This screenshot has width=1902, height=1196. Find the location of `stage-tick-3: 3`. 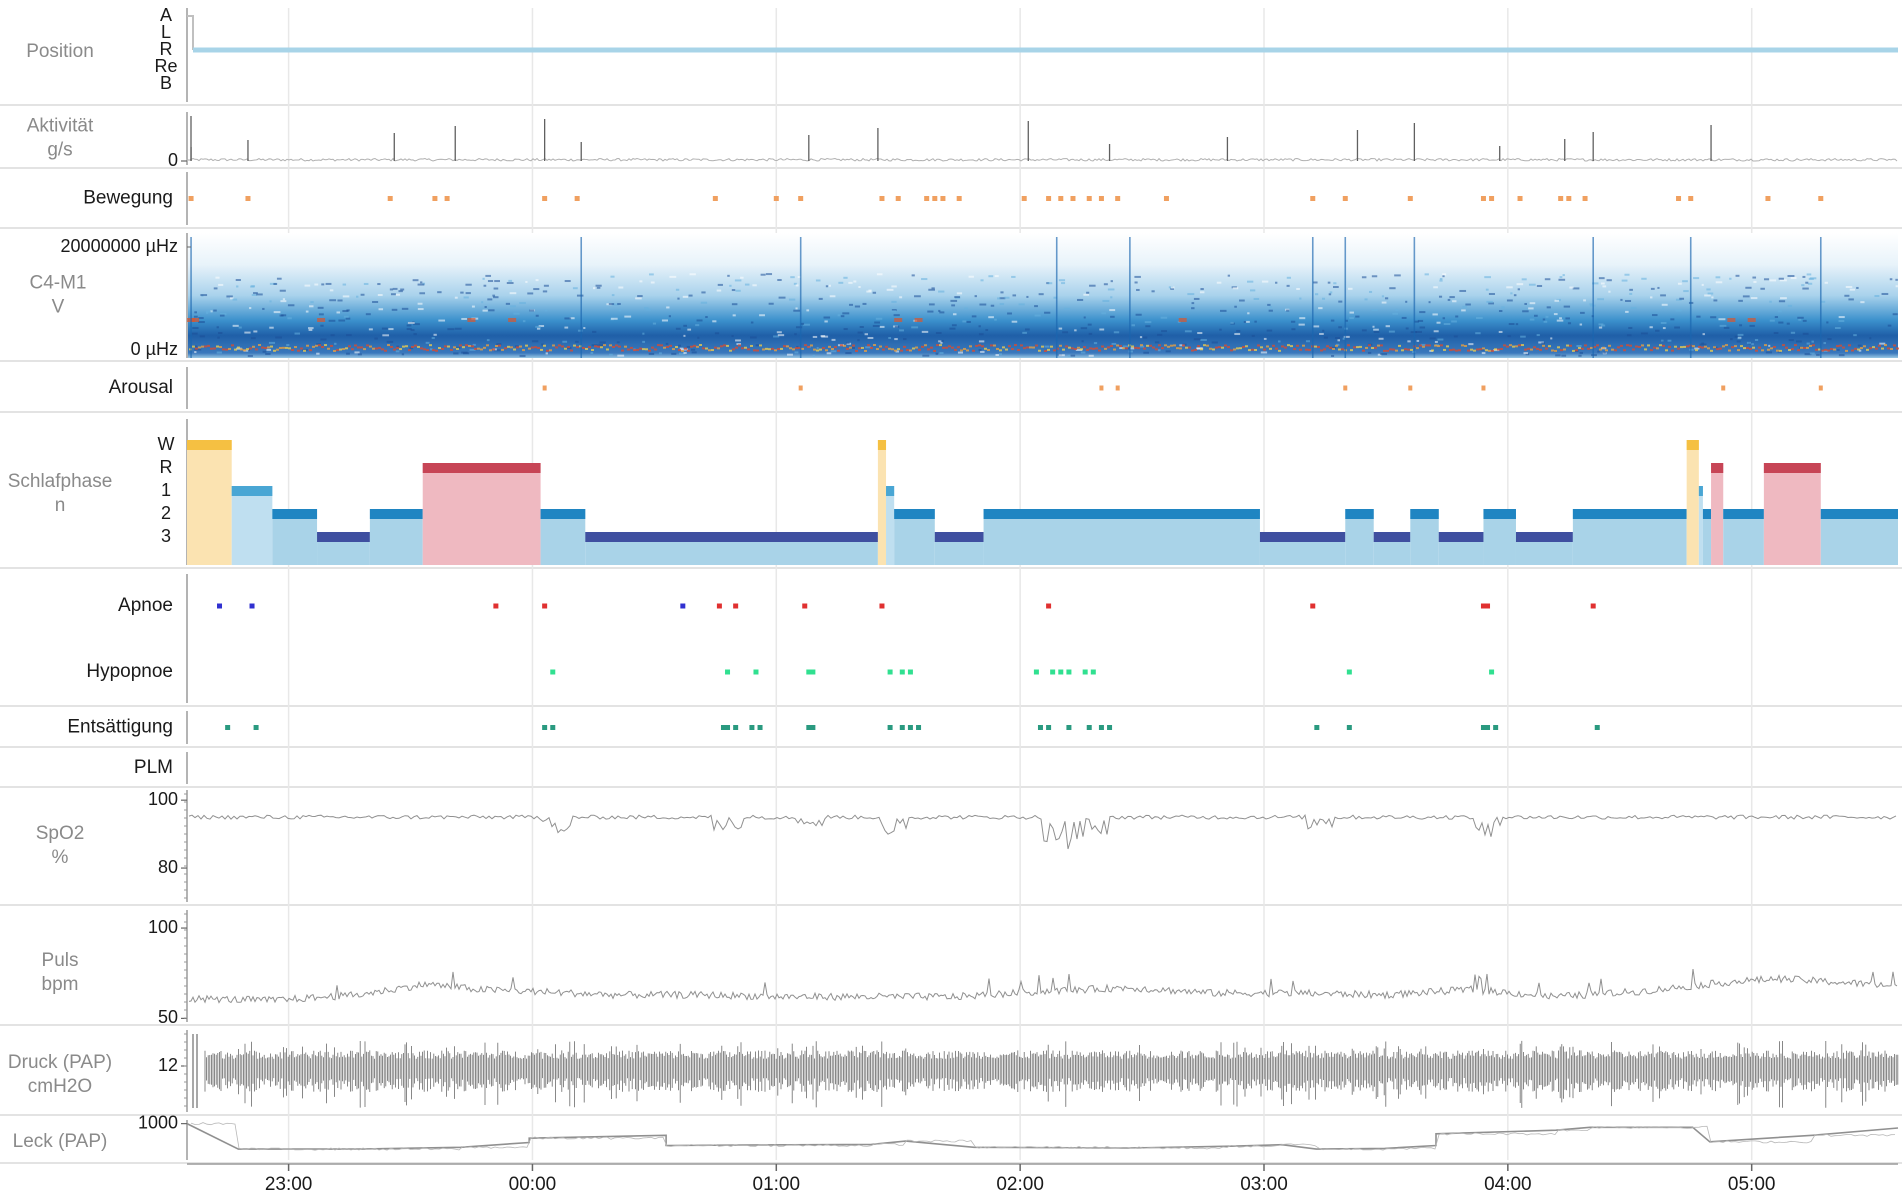

stage-tick-3: 3 is located at coordinates (166, 536).